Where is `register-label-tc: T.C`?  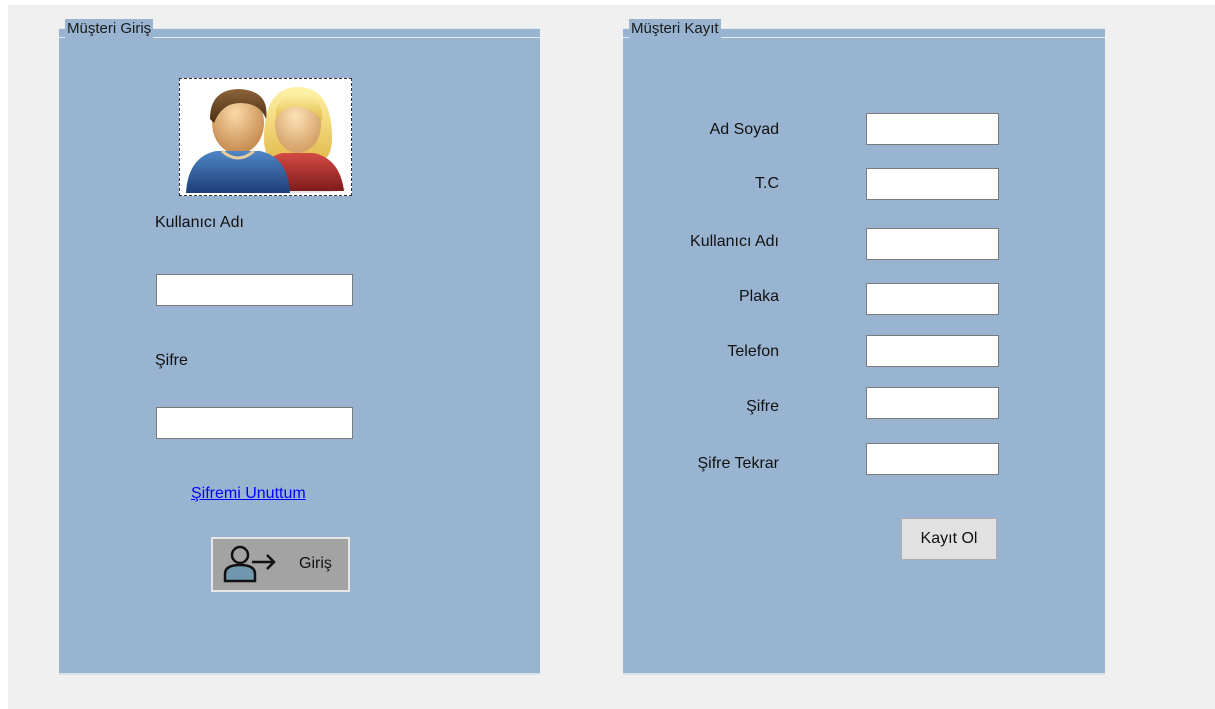 register-label-tc: T.C is located at coordinates (767, 183).